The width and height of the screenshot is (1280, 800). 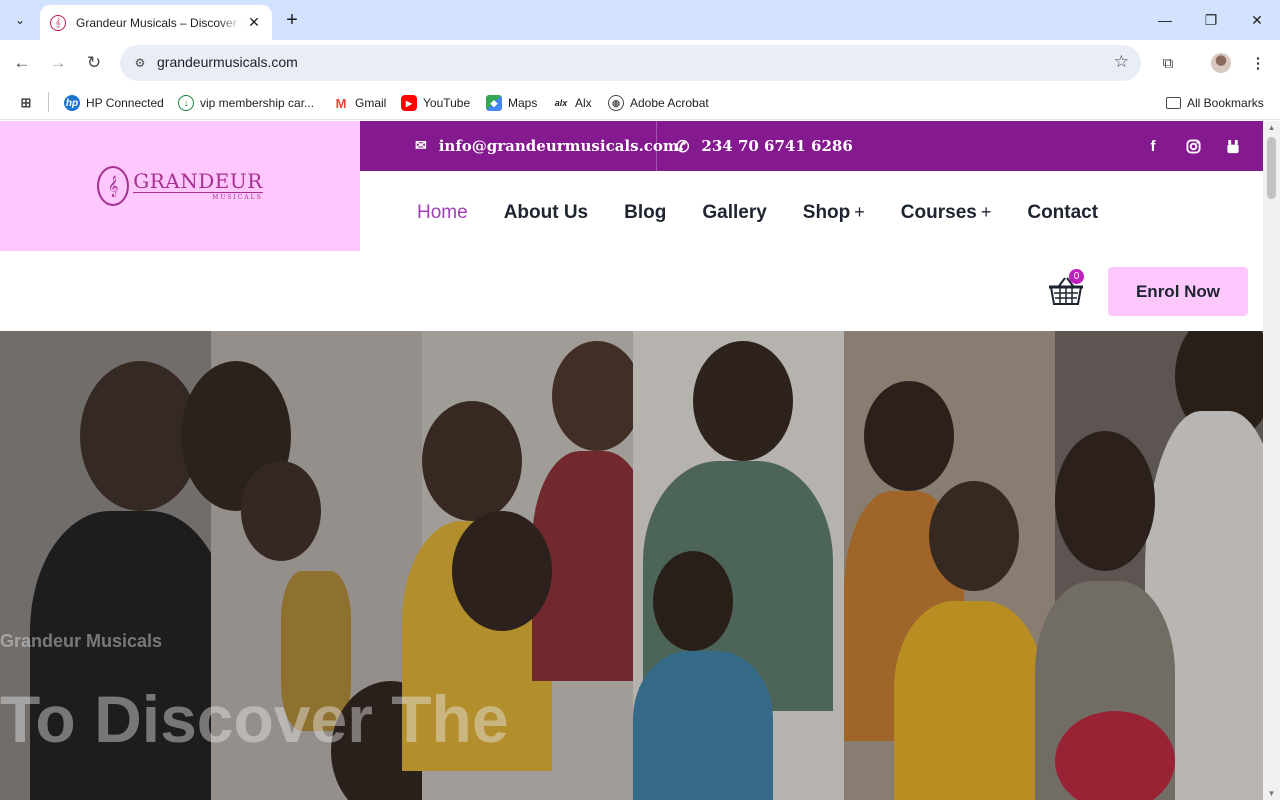 What do you see at coordinates (1225, 103) in the screenshot?
I see `all-bookmarks-label: All Bookmarks` at bounding box center [1225, 103].